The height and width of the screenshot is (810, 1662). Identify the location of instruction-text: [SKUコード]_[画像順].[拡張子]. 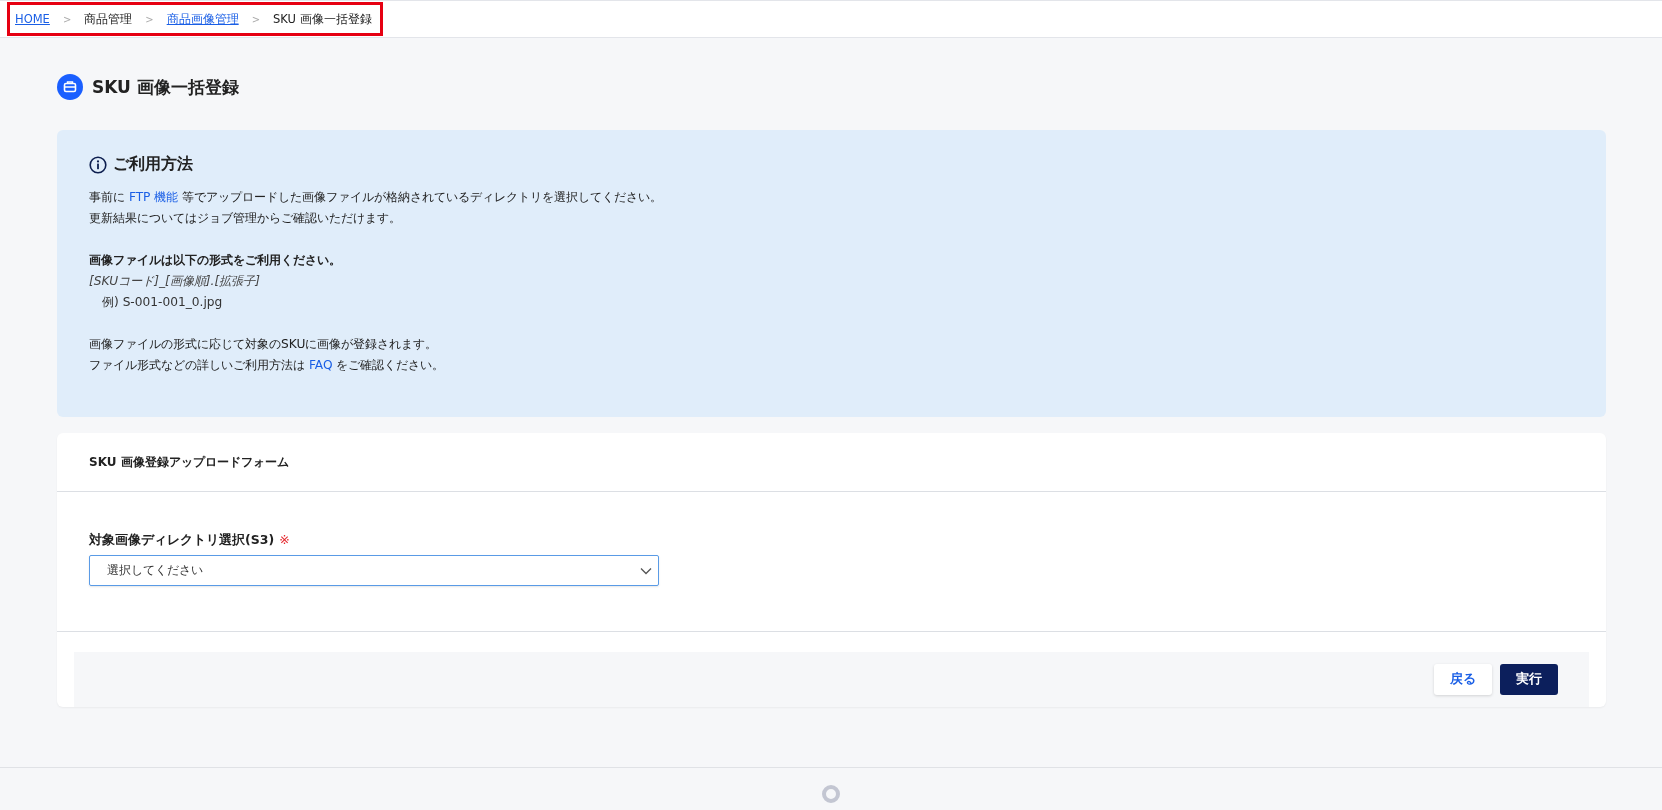
(175, 281).